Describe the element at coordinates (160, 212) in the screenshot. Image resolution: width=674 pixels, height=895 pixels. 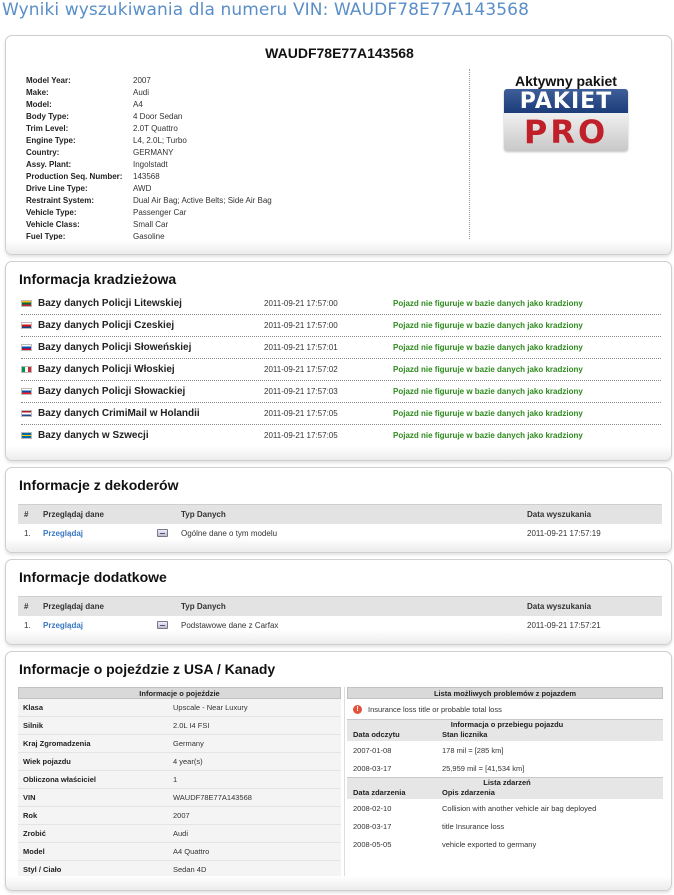
I see `spec-value: Passenger Car` at that location.